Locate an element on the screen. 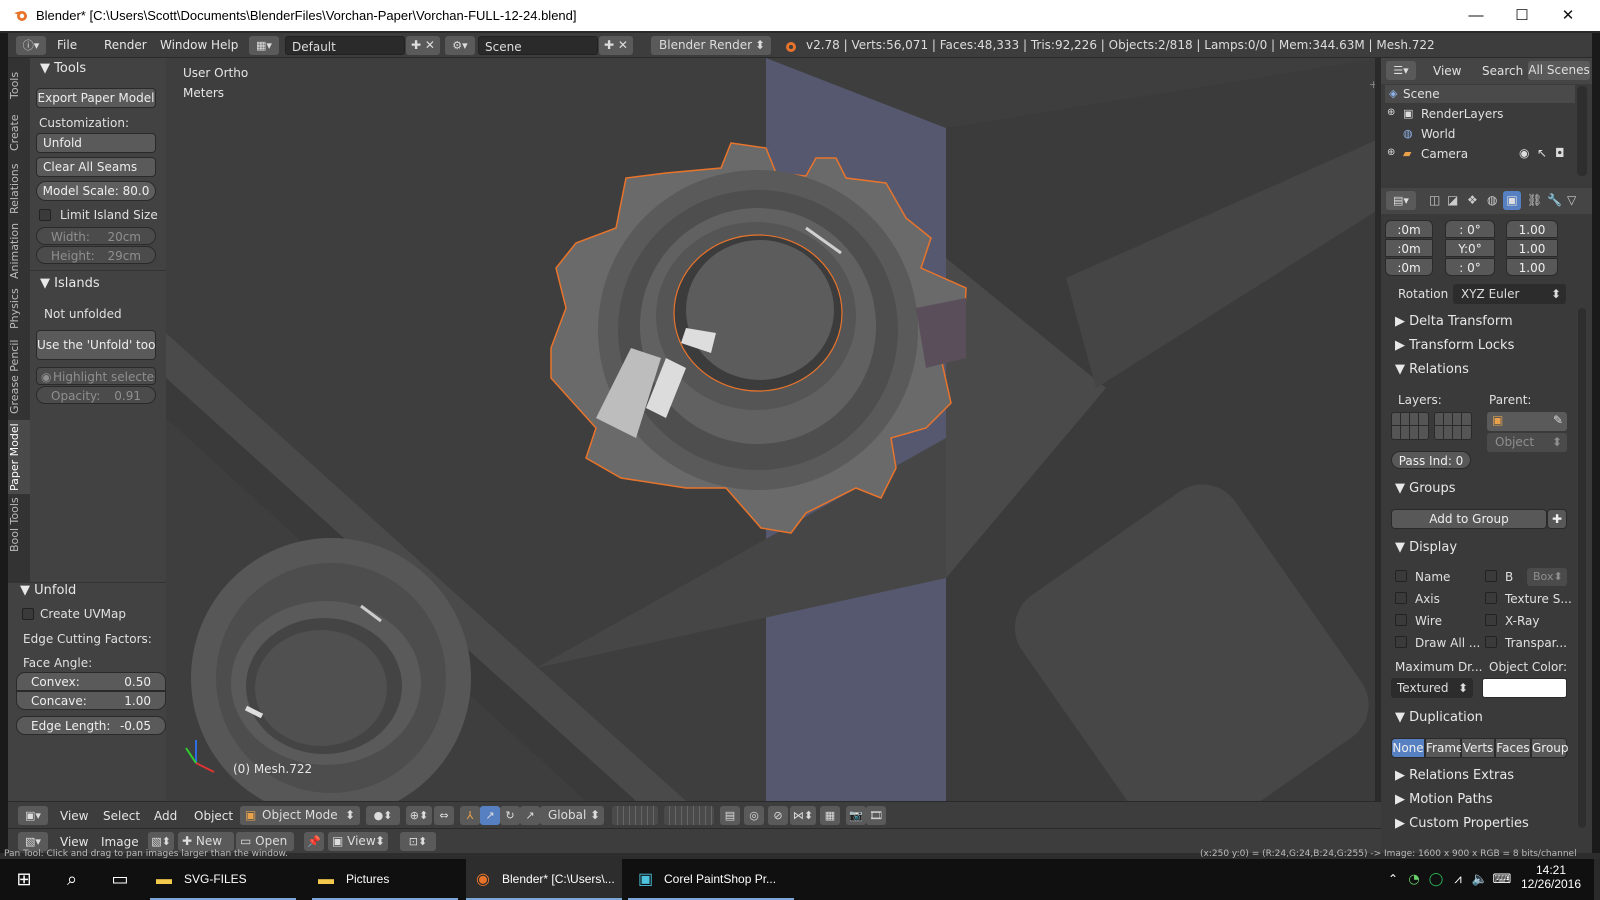 Image resolution: width=1600 pixels, height=900 pixels. snap-toggle-icon: ⊘ is located at coordinates (778, 815).